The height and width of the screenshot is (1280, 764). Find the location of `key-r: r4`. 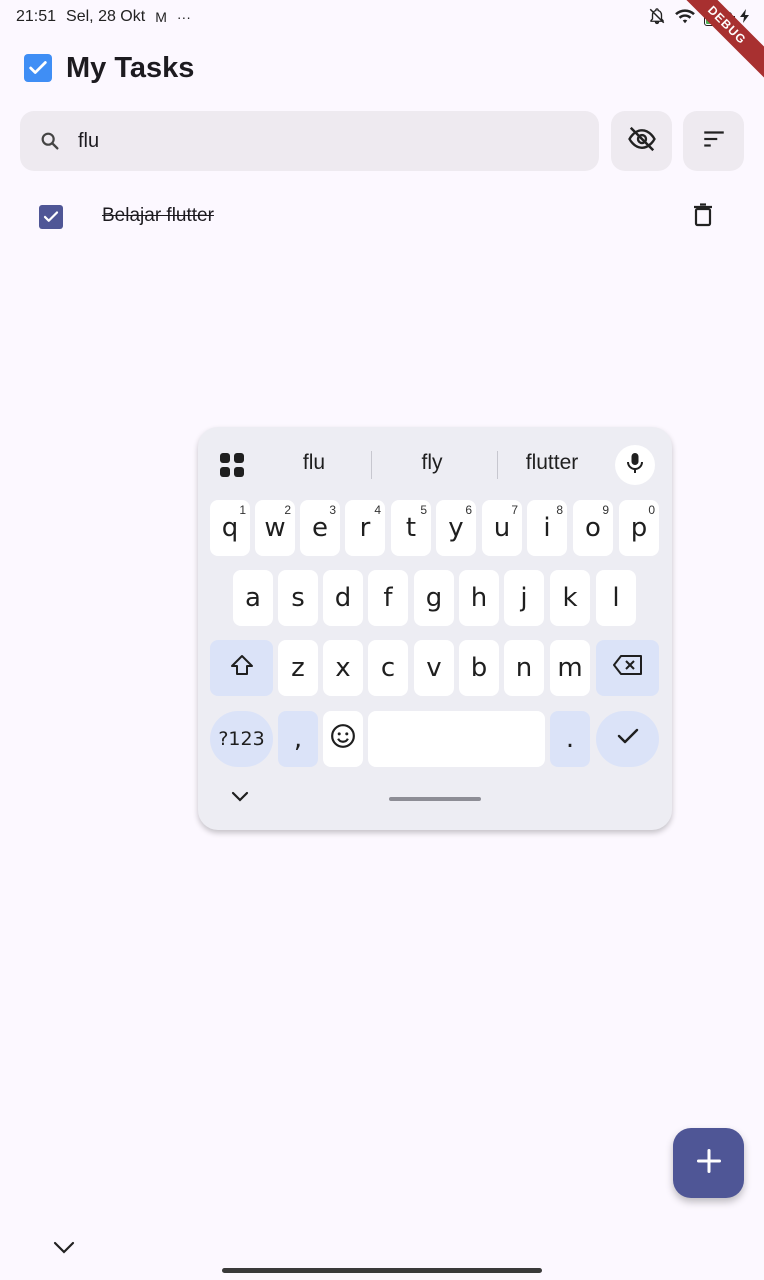

key-r: r4 is located at coordinates (365, 528).